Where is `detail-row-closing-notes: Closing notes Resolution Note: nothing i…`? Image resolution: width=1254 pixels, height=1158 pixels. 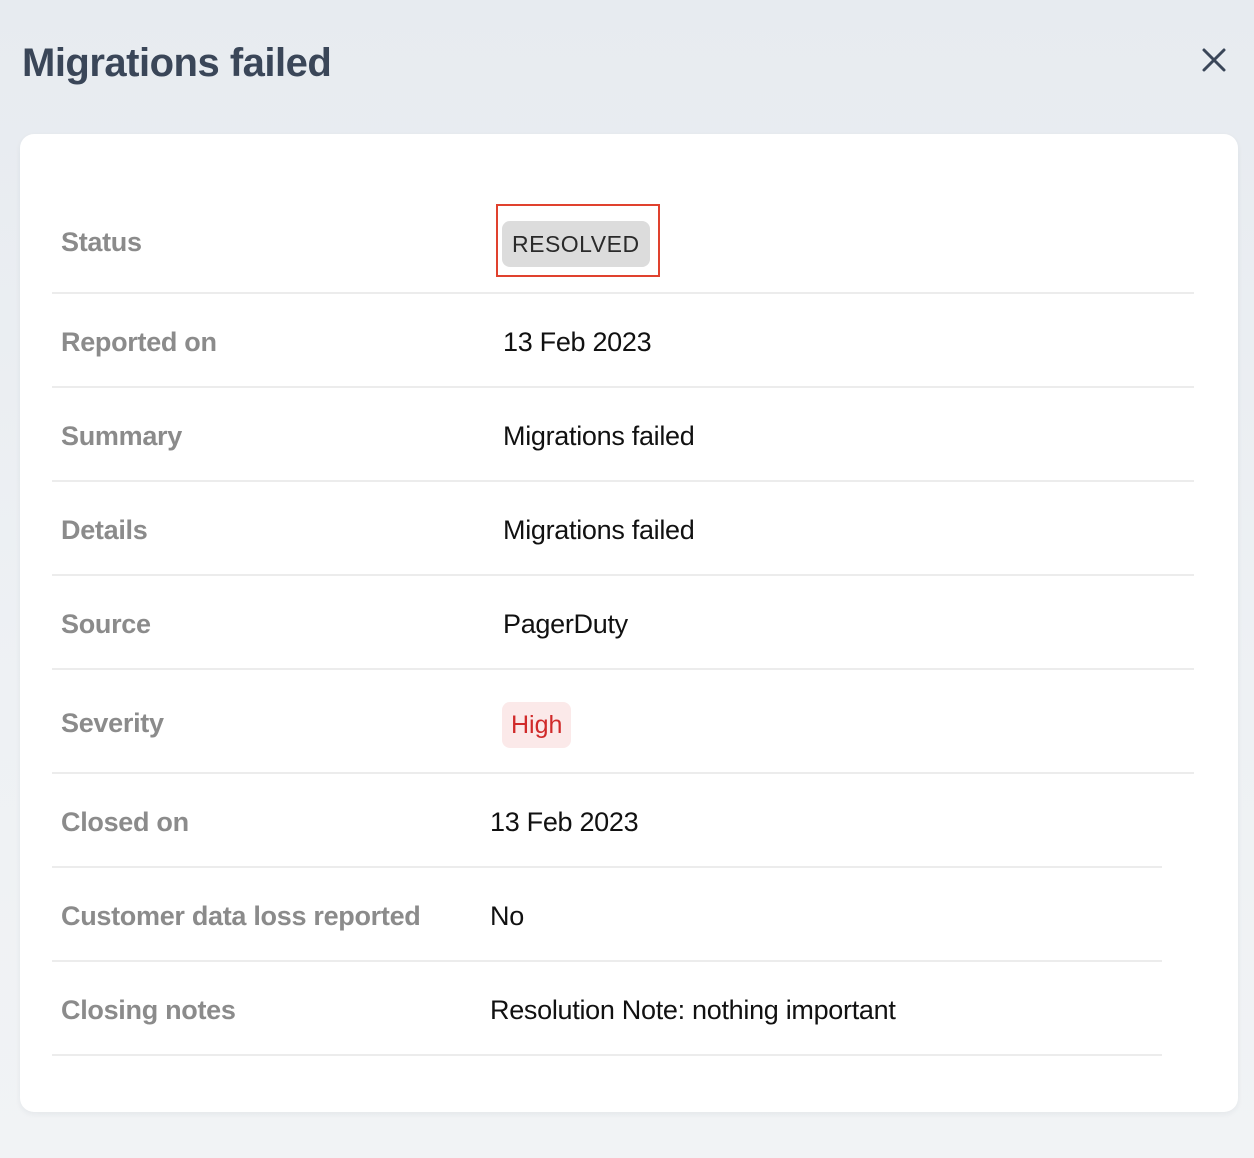
detail-row-closing-notes: Closing notes Resolution Note: nothing i… is located at coordinates (607, 1009).